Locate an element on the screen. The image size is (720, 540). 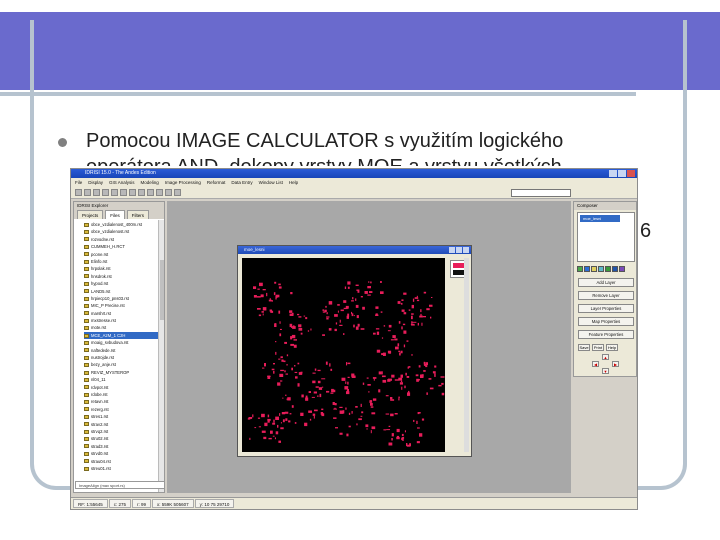
help-button: Help is located at coordinates (612, 347).